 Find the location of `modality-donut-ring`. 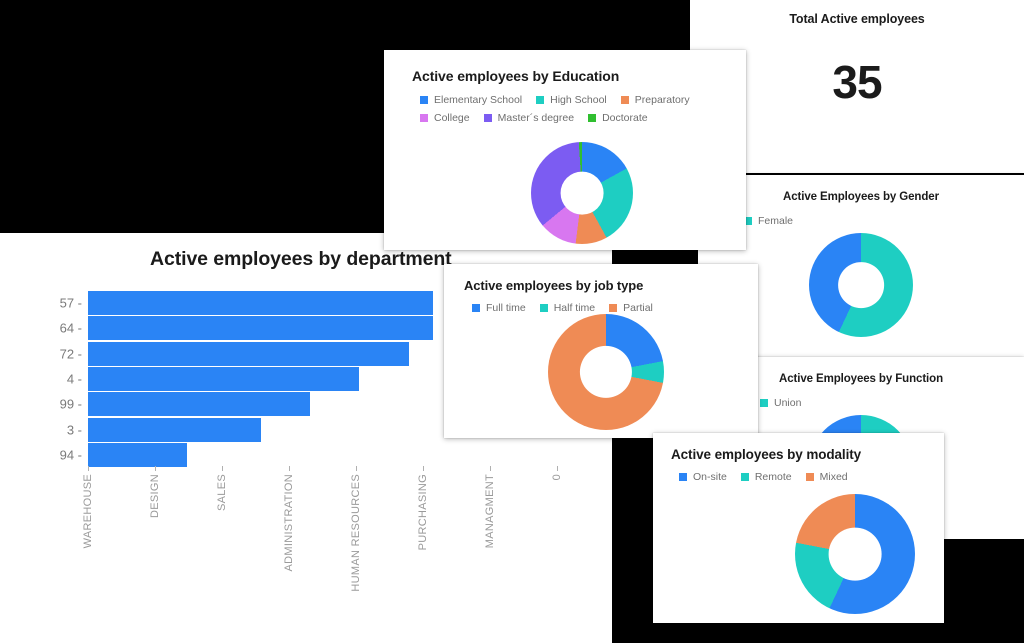

modality-donut-ring is located at coordinates (855, 554).